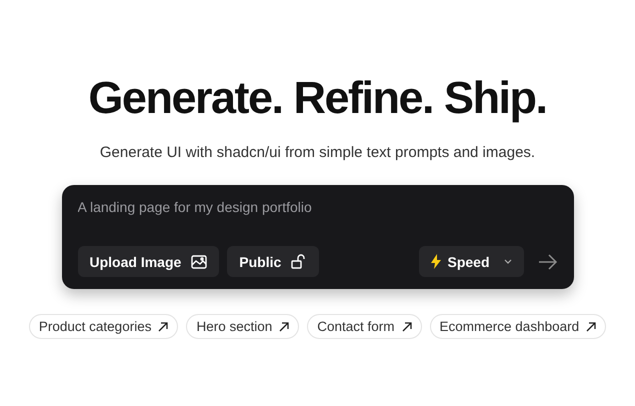 This screenshot has width=635, height=406. I want to click on toolbar-button: Upload Image, so click(149, 261).